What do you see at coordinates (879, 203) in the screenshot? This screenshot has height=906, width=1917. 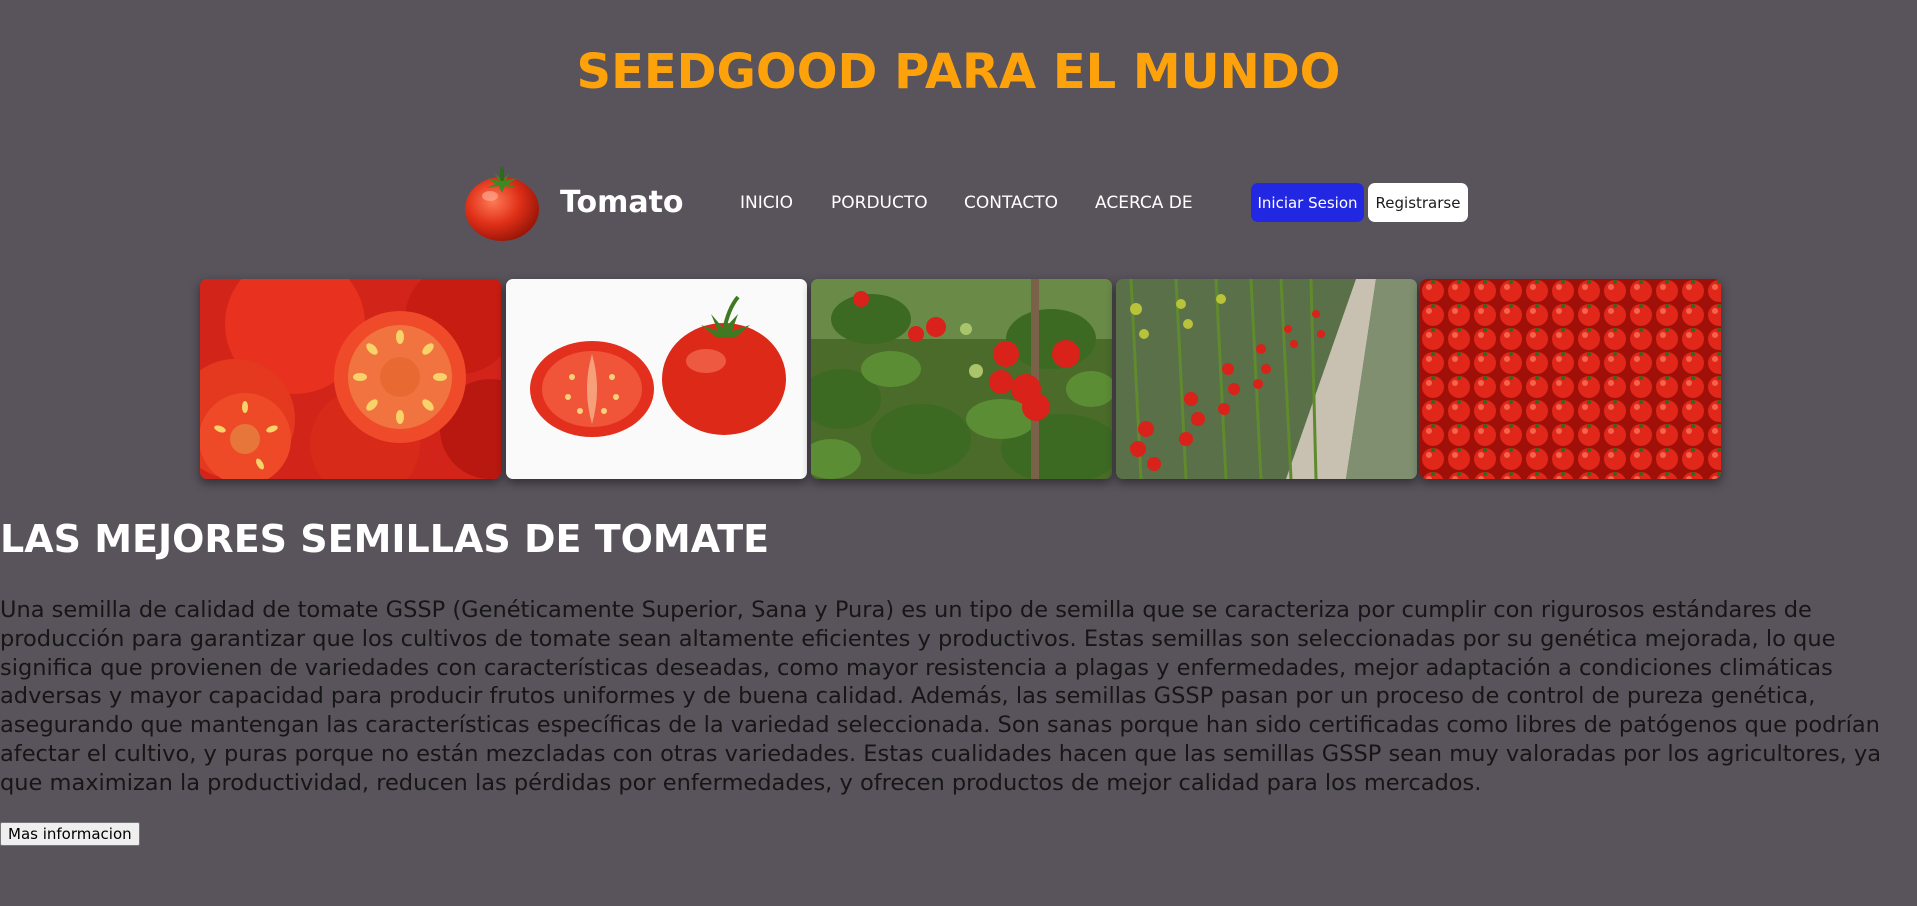 I see `nav-link-producto: PORDUCTO` at bounding box center [879, 203].